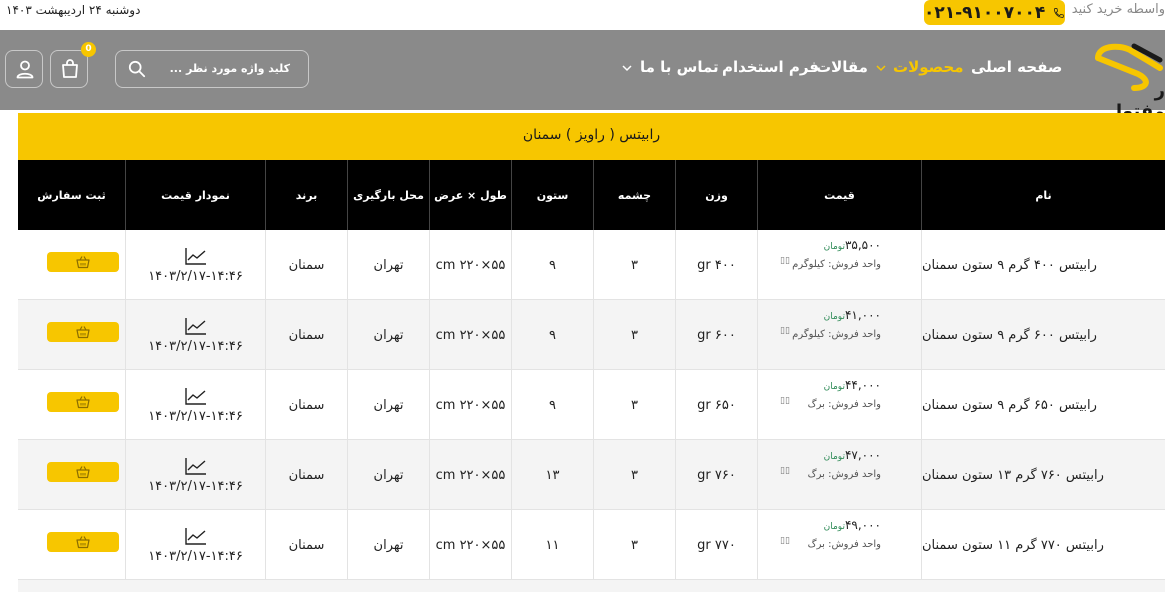 This screenshot has height=592, width=1165. What do you see at coordinates (836, 324) in the screenshot?
I see `price-box: ۴۱,۰۰۰تومان واحد فروش: کیلوگرم` at bounding box center [836, 324].